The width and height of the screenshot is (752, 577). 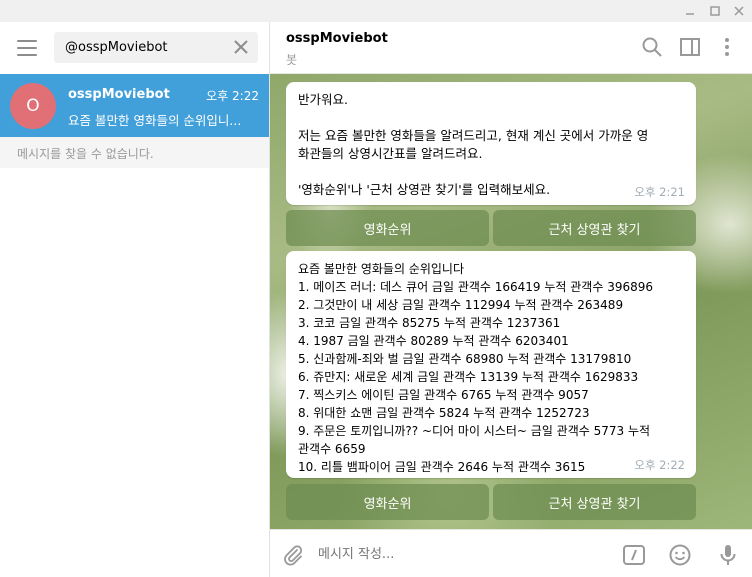 I want to click on paperclip-icon, so click(x=293, y=555).